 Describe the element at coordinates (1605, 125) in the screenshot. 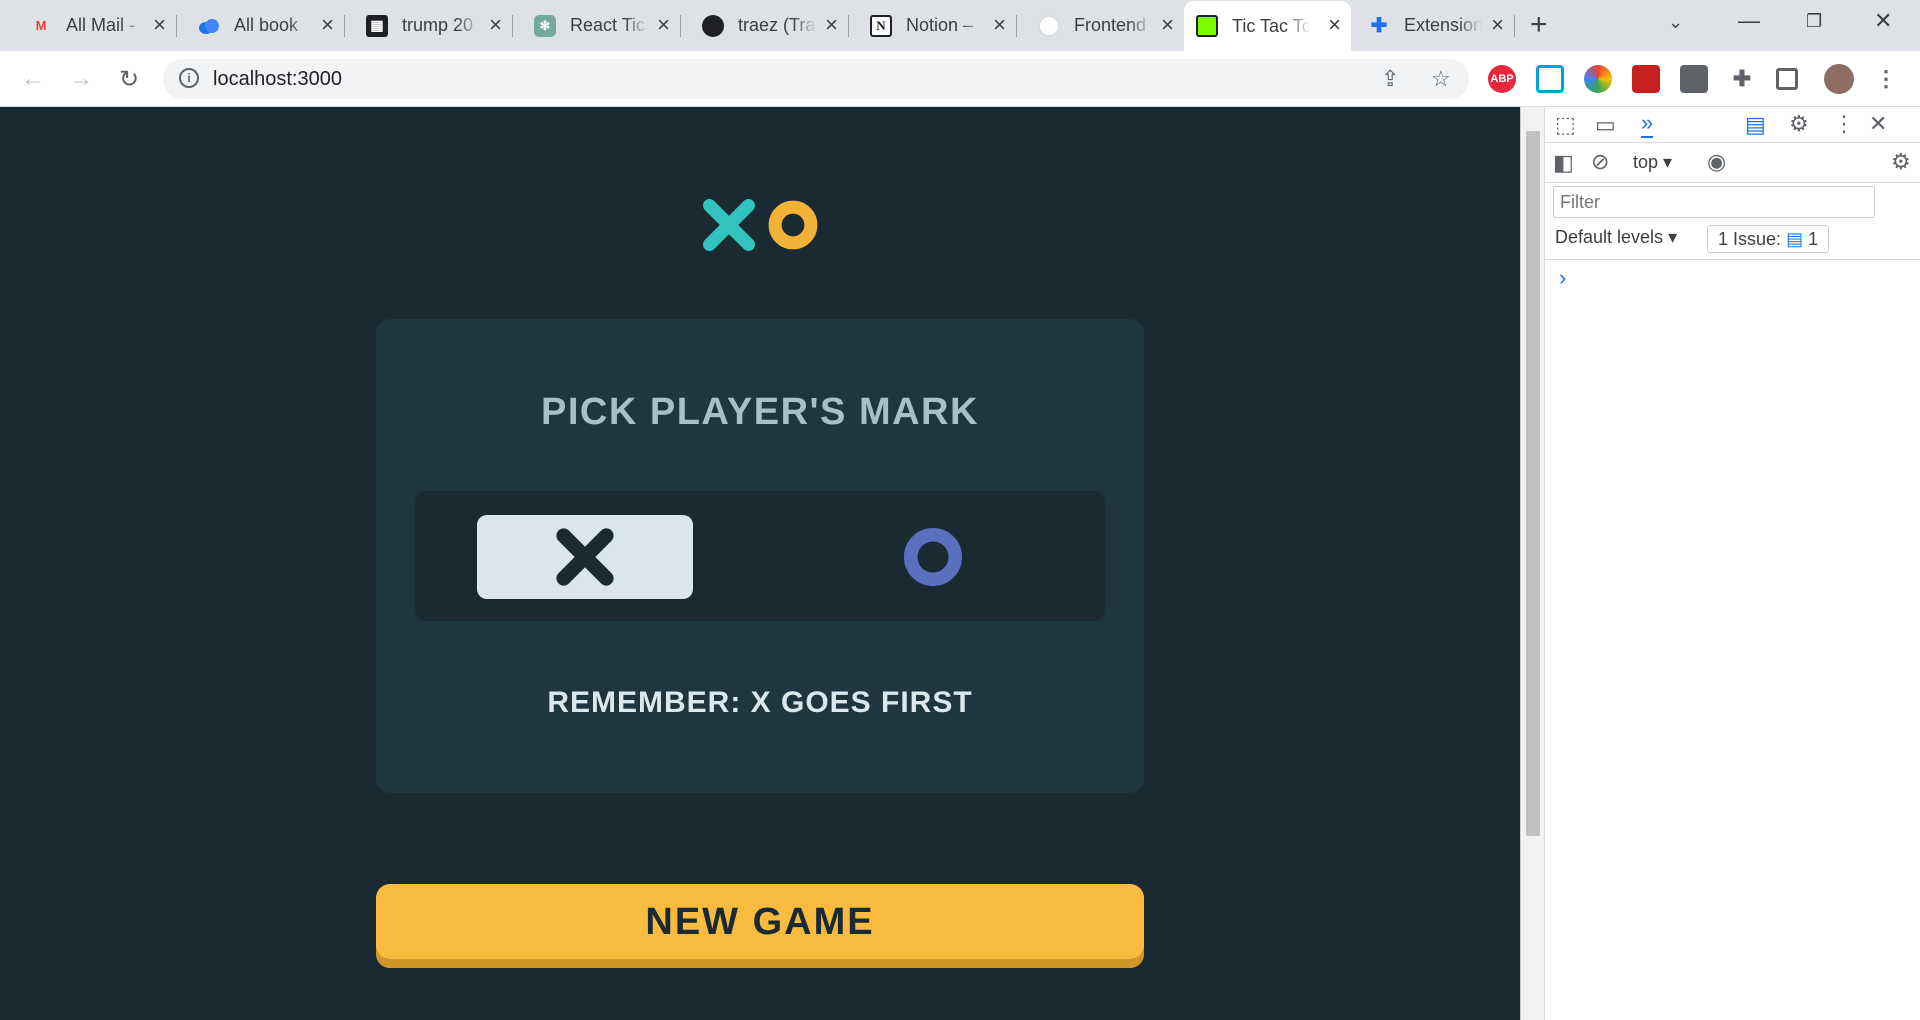

I see `device-toolbar-icon: ▭` at that location.